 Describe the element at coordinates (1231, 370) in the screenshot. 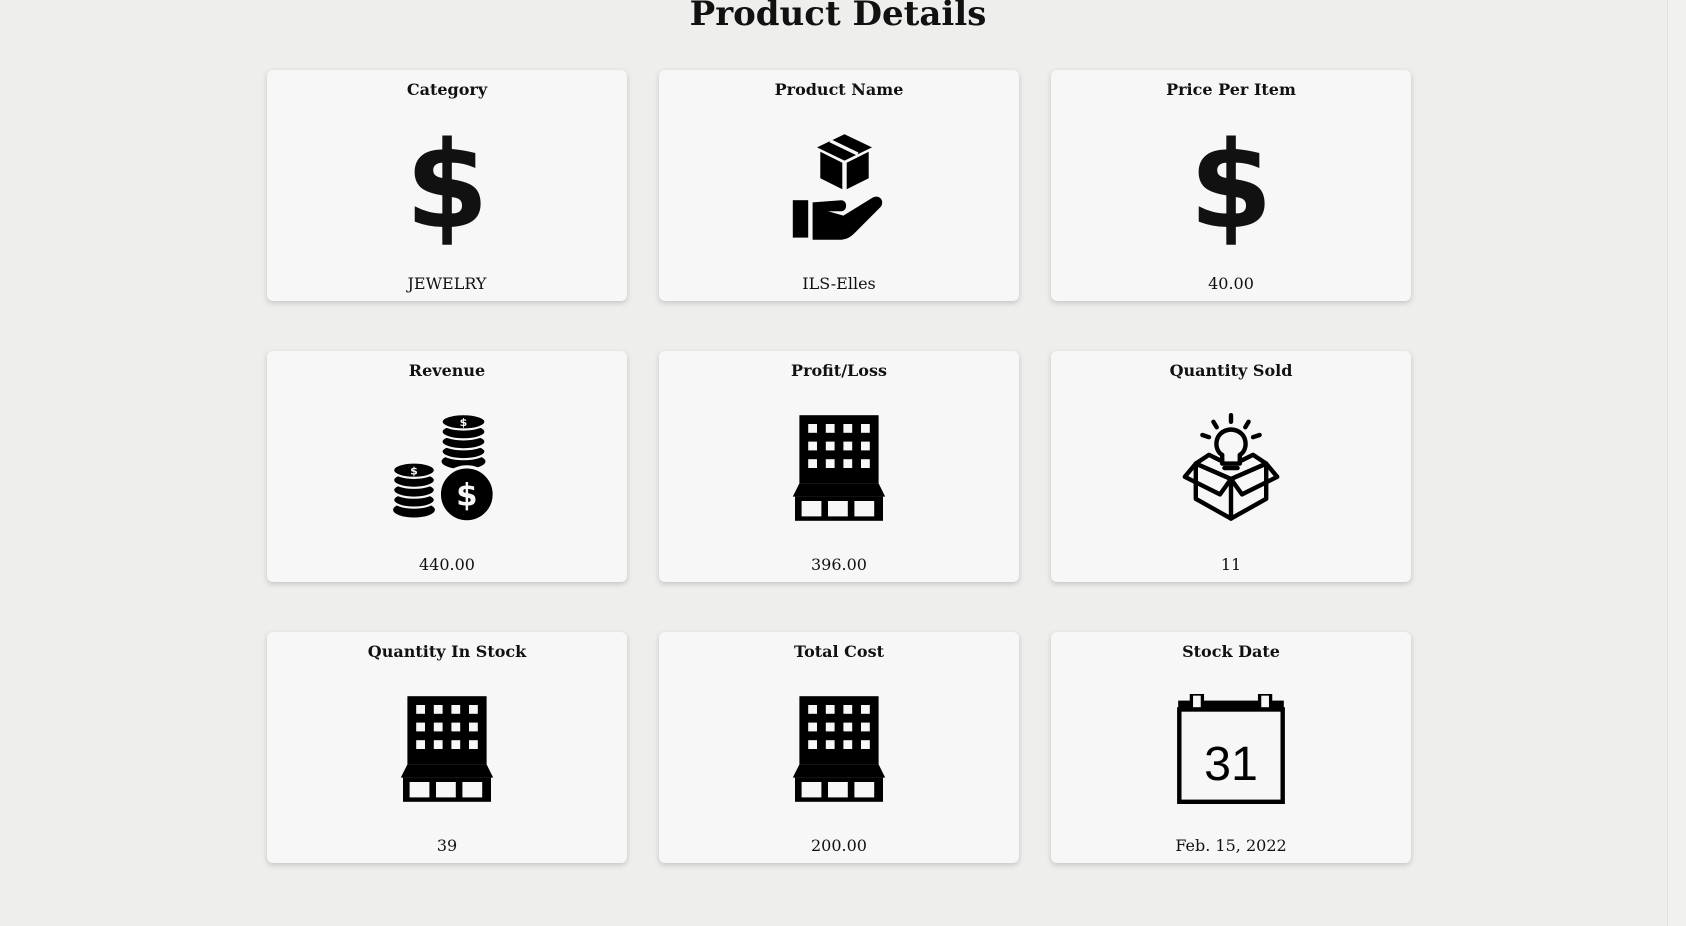

I see `card-label: Quantity Sold` at that location.